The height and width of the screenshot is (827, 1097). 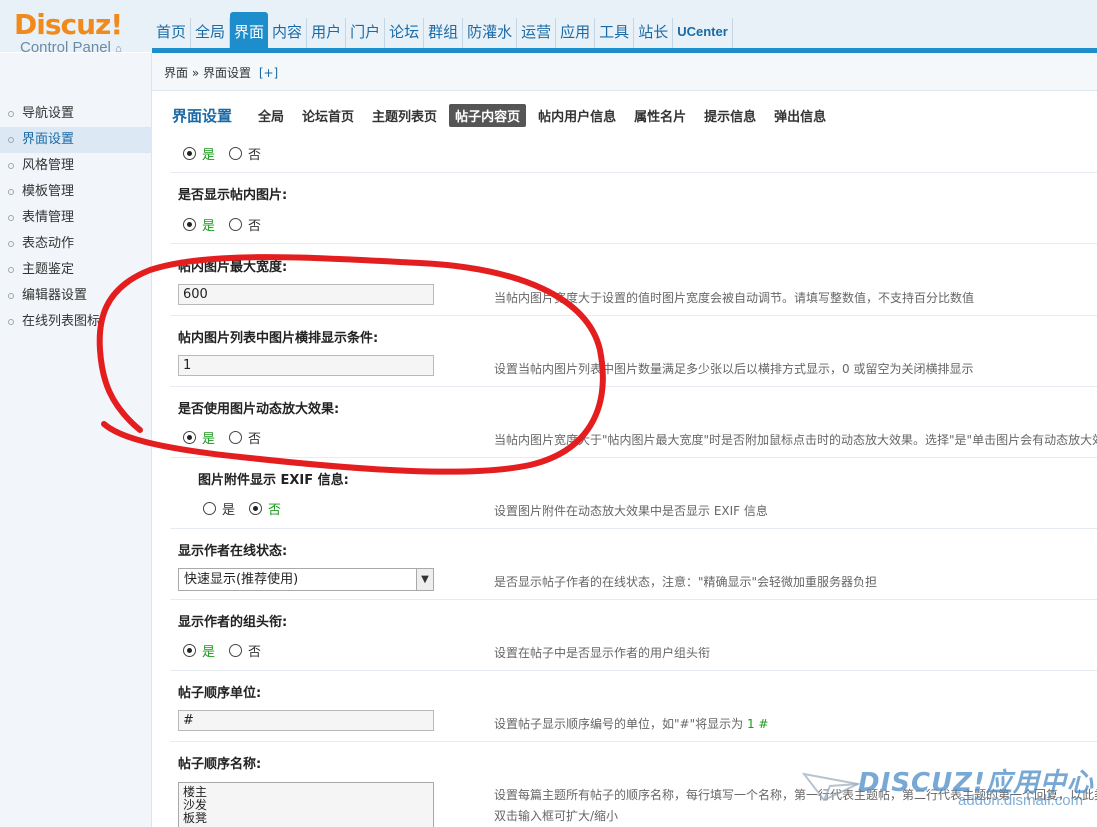 I want to click on discuz-logo: Discuz! Control Panel ⌂, so click(x=79, y=33).